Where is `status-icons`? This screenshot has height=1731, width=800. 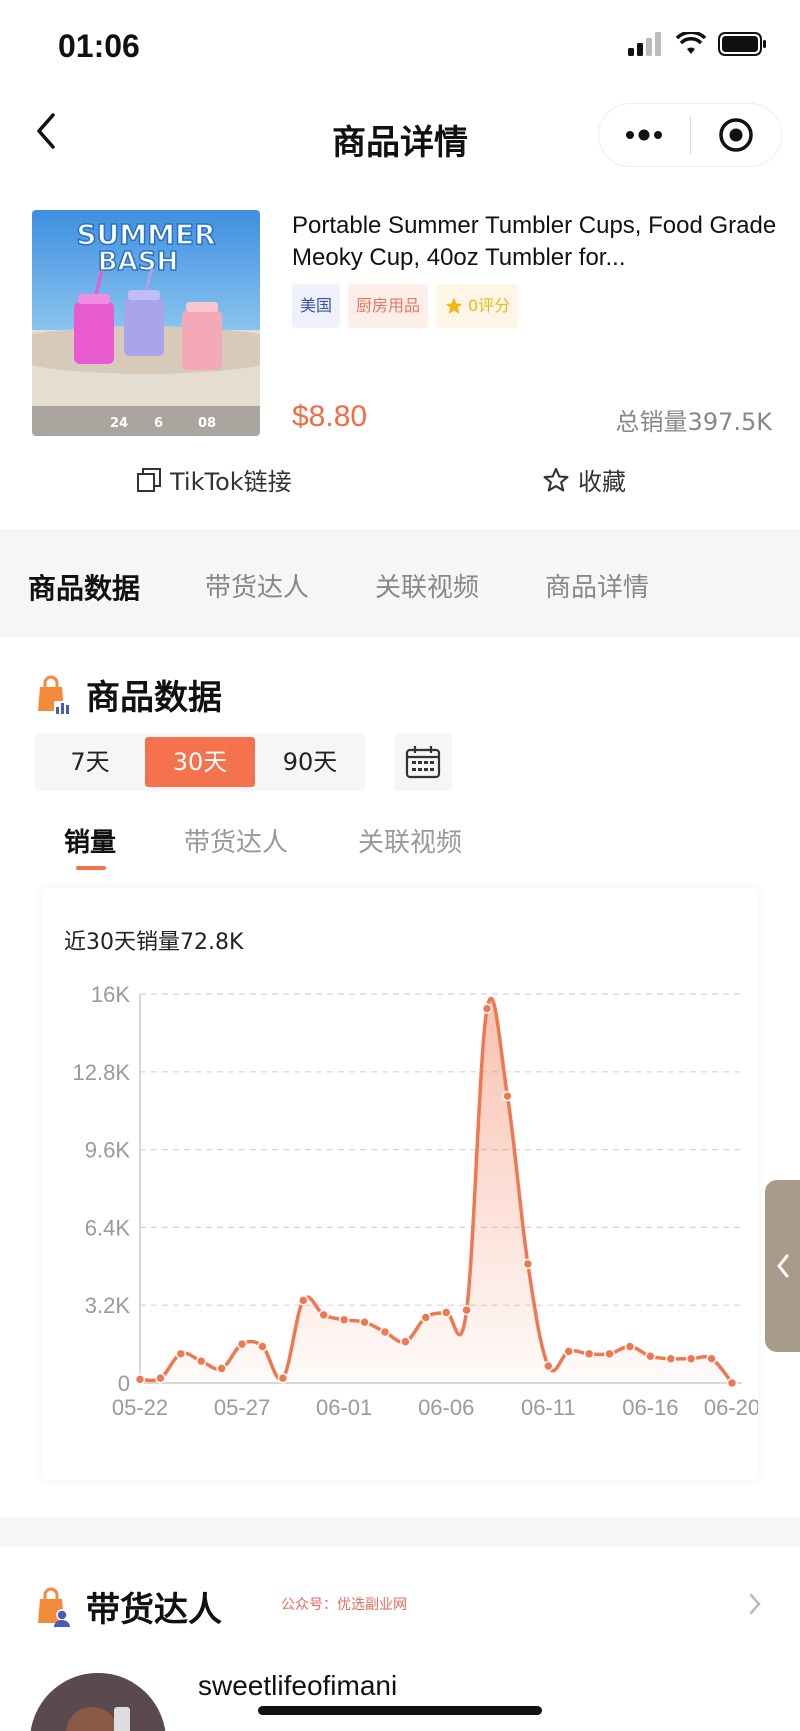 status-icons is located at coordinates (698, 44).